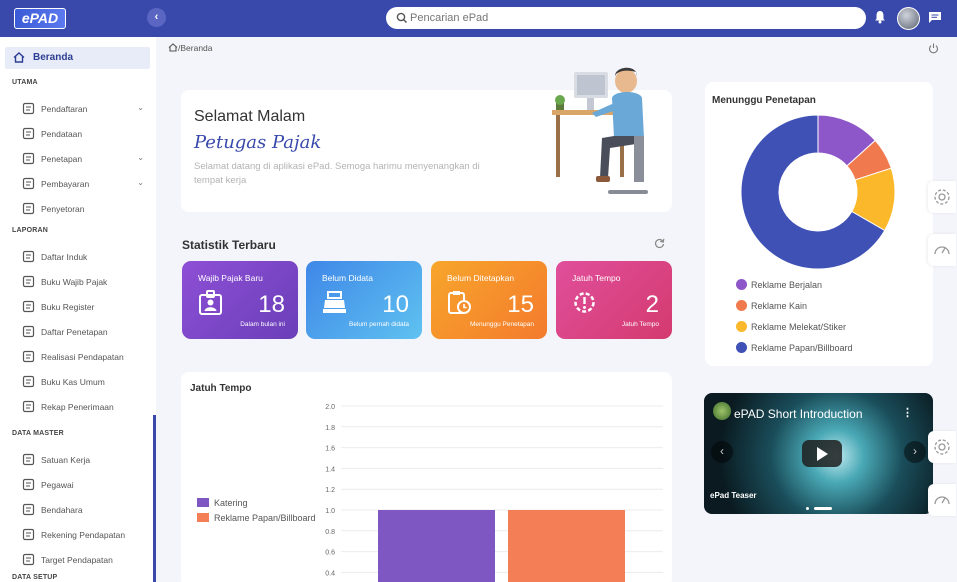 The width and height of the screenshot is (957, 582). Describe the element at coordinates (154, 498) in the screenshot. I see `sidebar-scrollbar` at that location.